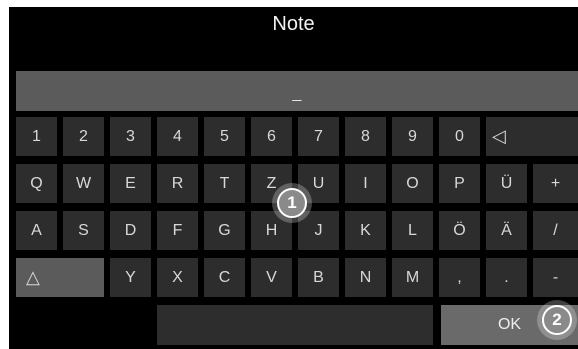  What do you see at coordinates (412, 136) in the screenshot?
I see `key-9: 9` at bounding box center [412, 136].